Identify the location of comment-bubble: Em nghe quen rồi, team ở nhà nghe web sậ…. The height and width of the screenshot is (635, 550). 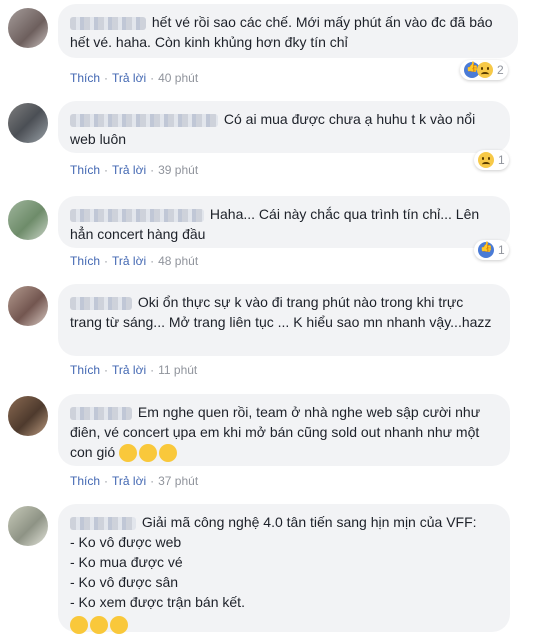
(284, 430).